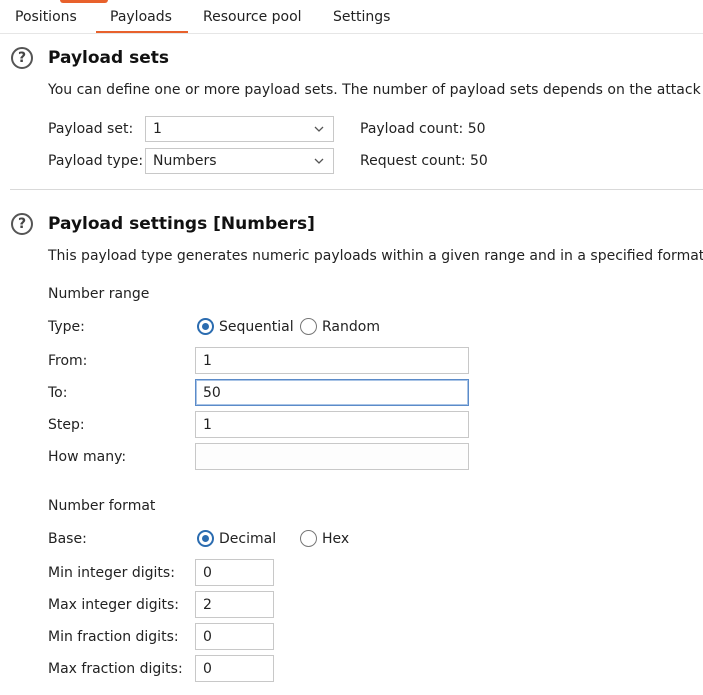  Describe the element at coordinates (205, 326) in the screenshot. I see `sequential-radio` at that location.